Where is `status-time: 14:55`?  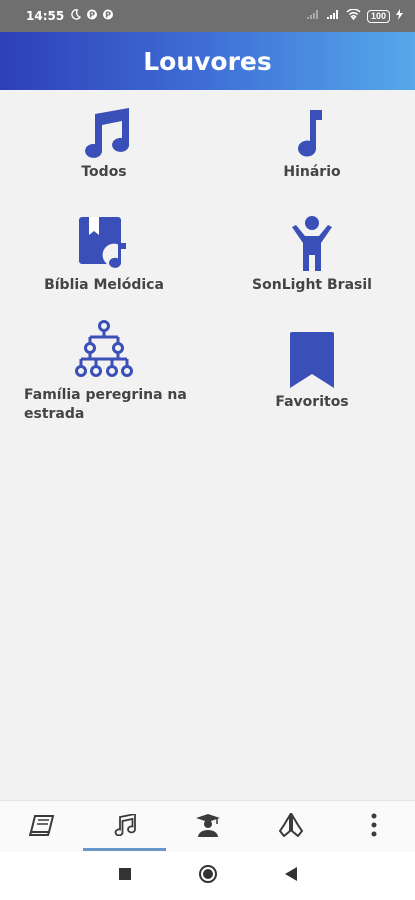 status-time: 14:55 is located at coordinates (45, 16).